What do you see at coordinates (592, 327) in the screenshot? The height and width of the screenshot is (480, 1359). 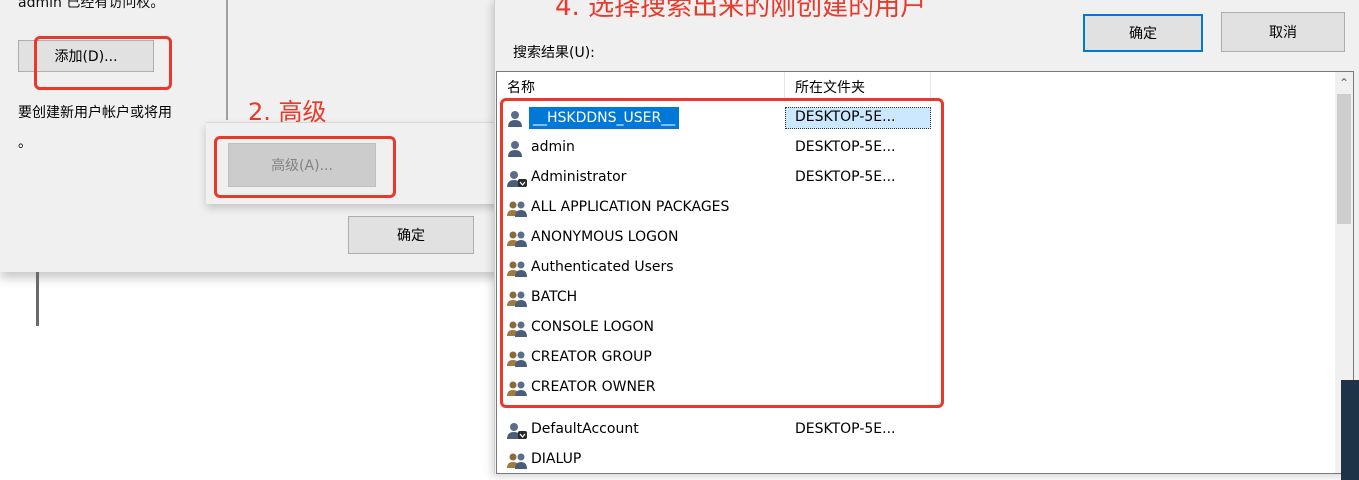 I see `item-name: CONSOLE LOGON` at bounding box center [592, 327].